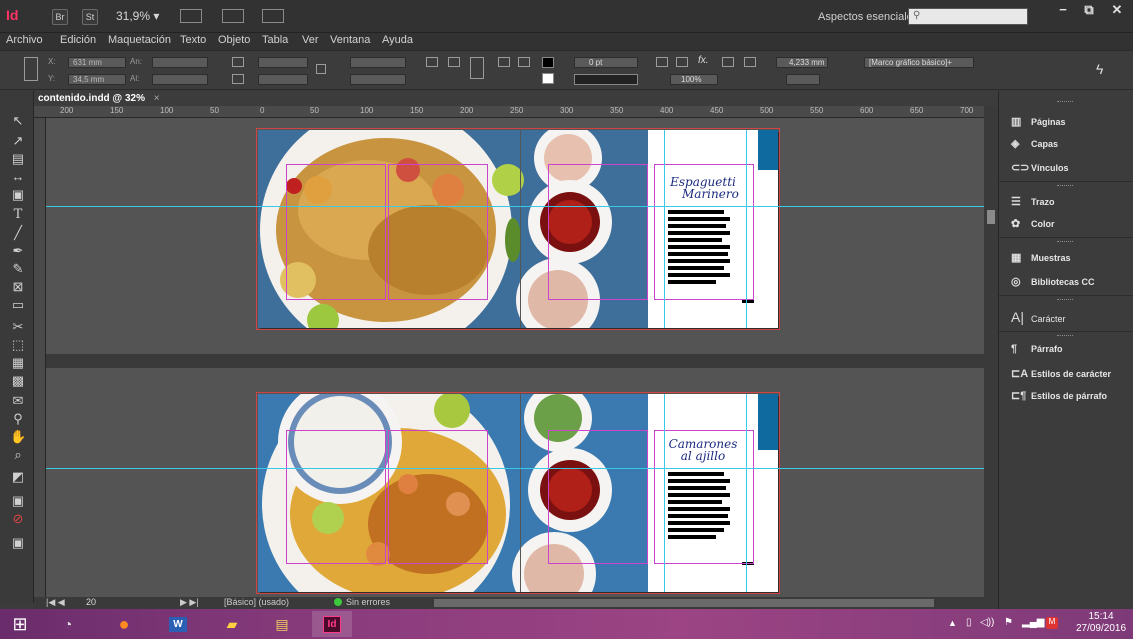  Describe the element at coordinates (97, 62) in the screenshot. I see `x-position-field: 631 mm` at that location.